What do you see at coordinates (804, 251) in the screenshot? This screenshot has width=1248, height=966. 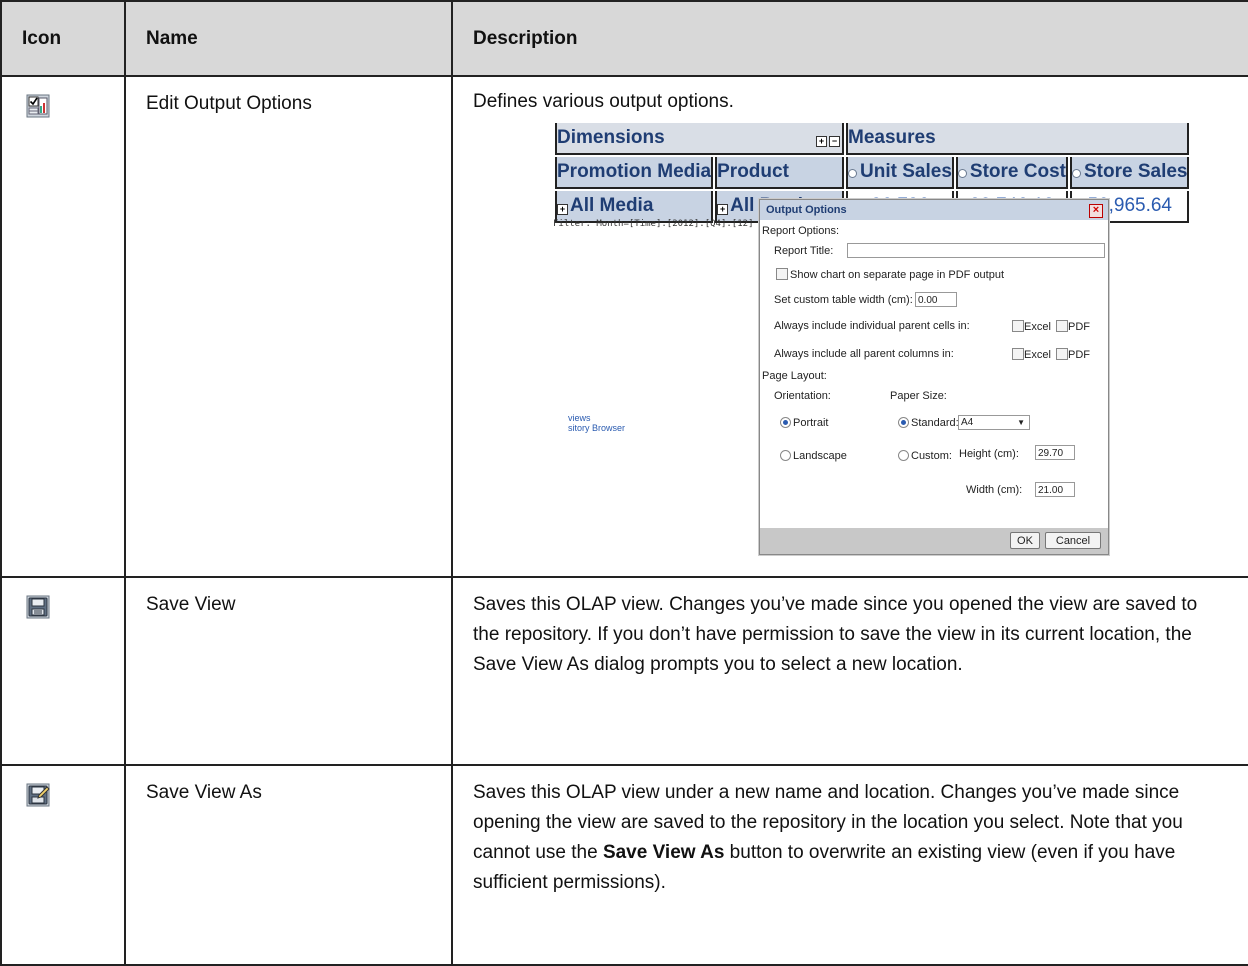 I see `report-title-label: Report Title:` at bounding box center [804, 251].